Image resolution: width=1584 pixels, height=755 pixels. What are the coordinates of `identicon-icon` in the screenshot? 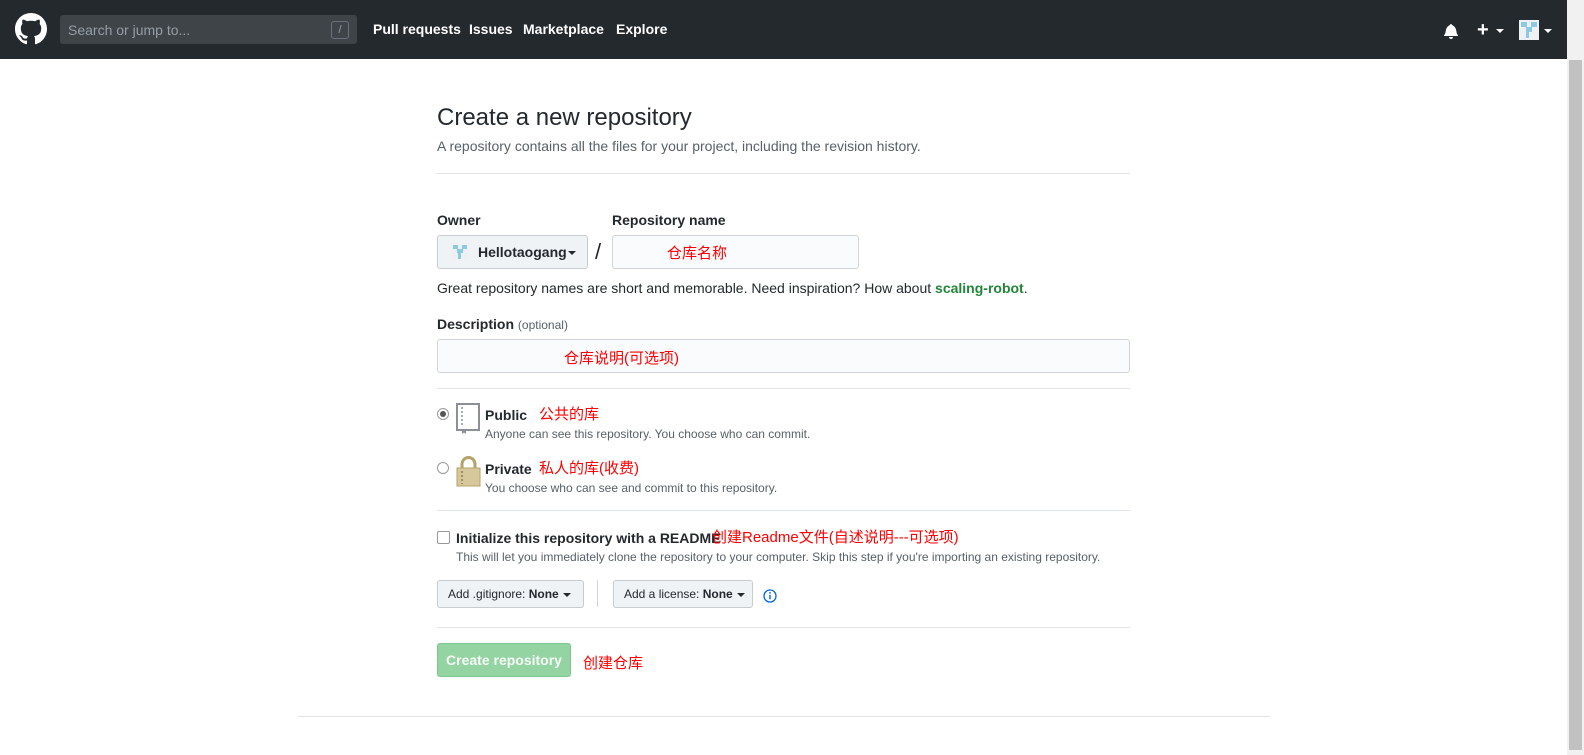 It's located at (1529, 30).